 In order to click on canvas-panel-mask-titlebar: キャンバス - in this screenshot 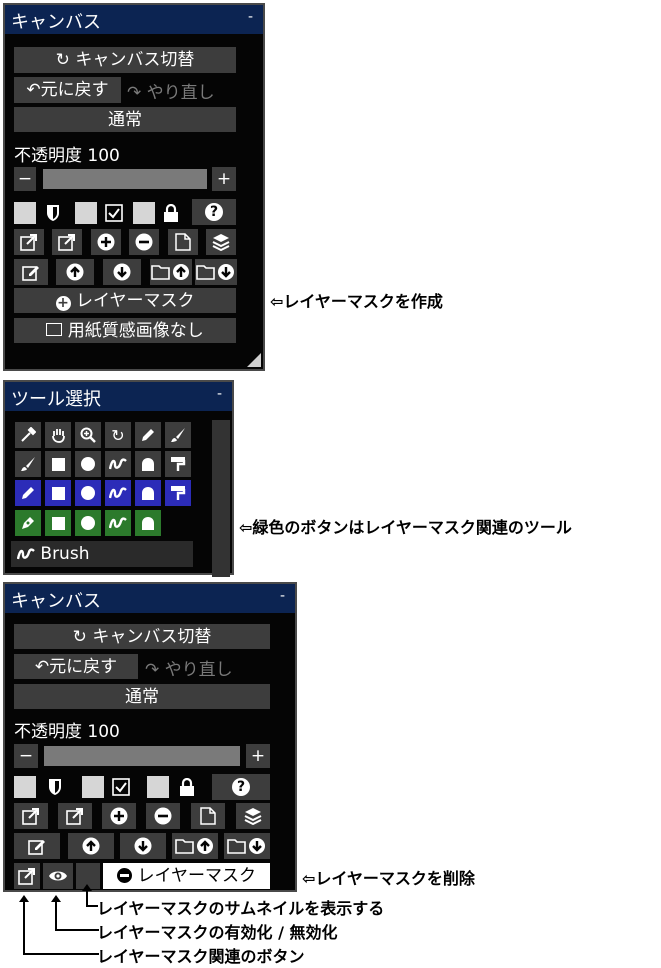, I will do `click(150, 598)`.